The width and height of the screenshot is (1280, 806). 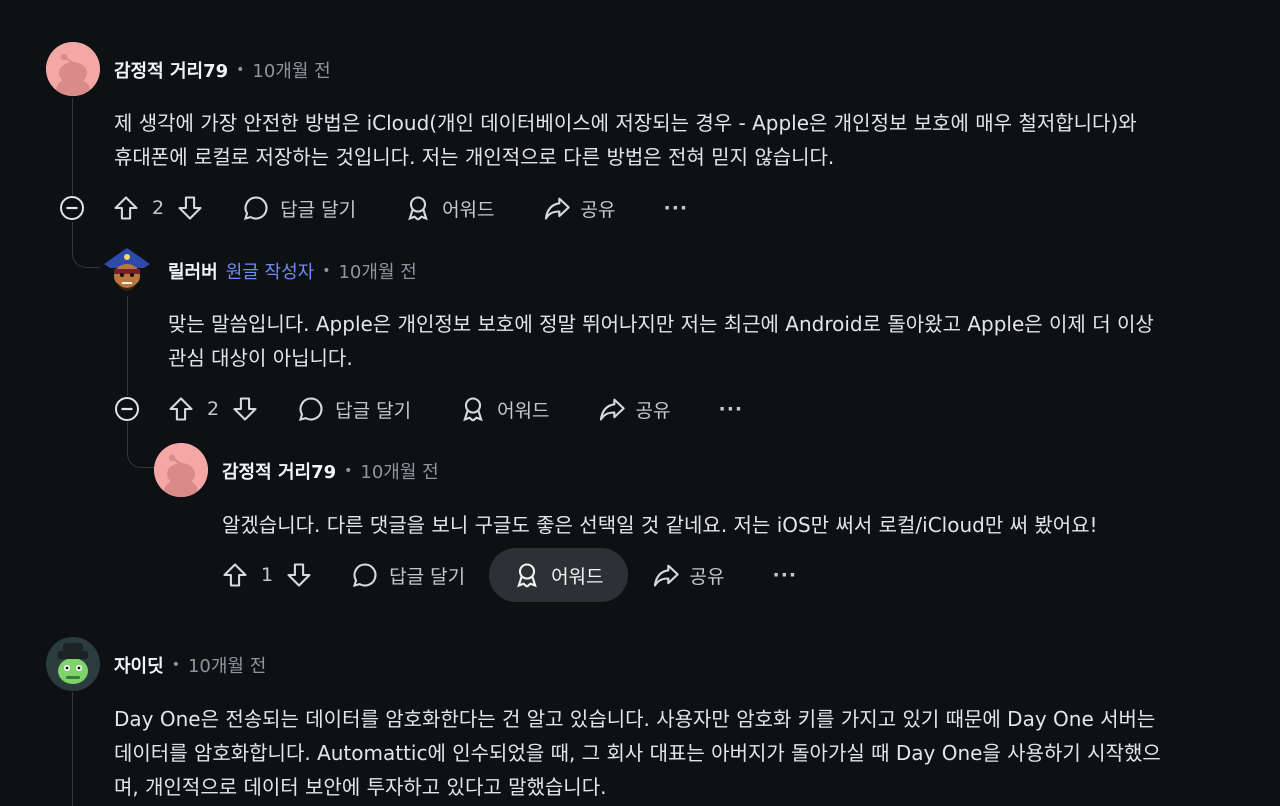 What do you see at coordinates (270, 272) in the screenshot?
I see `op-badge: 원글 작성자` at bounding box center [270, 272].